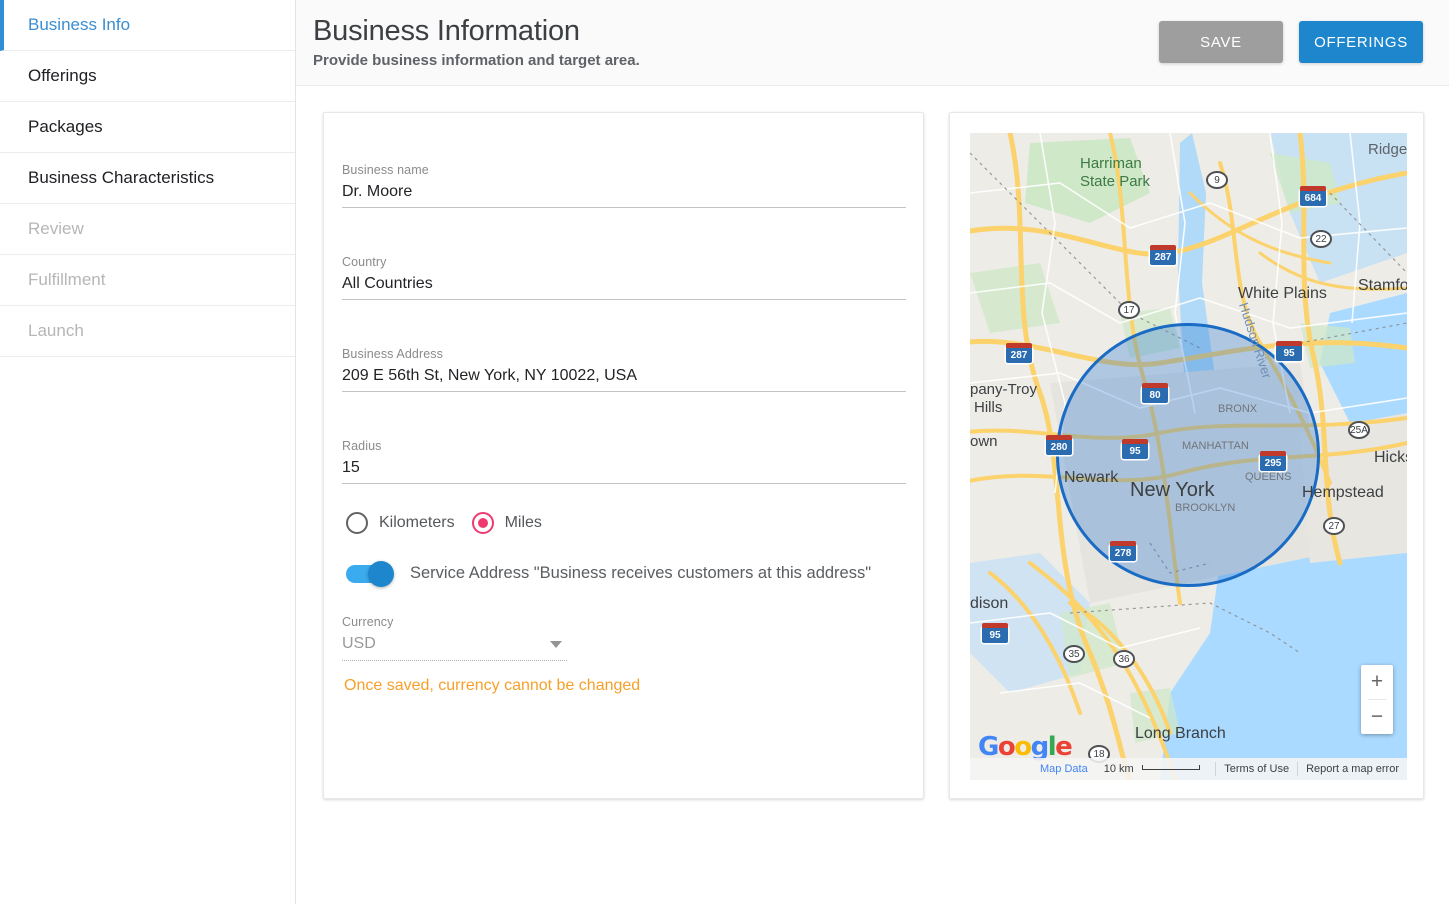 The image size is (1449, 904). I want to click on country-label: Country, so click(364, 262).